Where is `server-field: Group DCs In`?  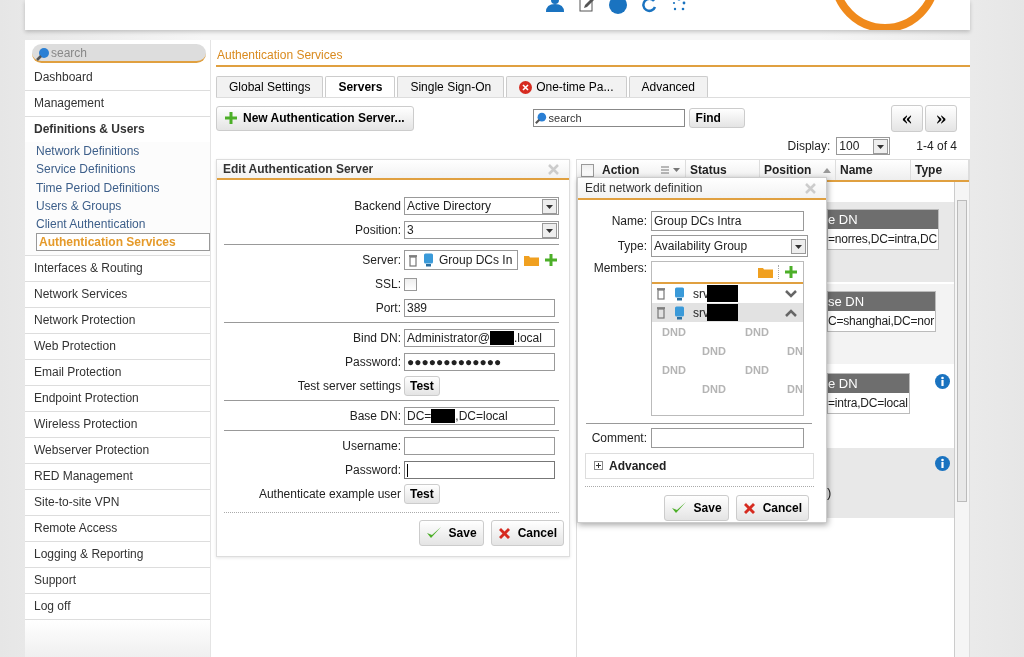 server-field: Group DCs In is located at coordinates (461, 260).